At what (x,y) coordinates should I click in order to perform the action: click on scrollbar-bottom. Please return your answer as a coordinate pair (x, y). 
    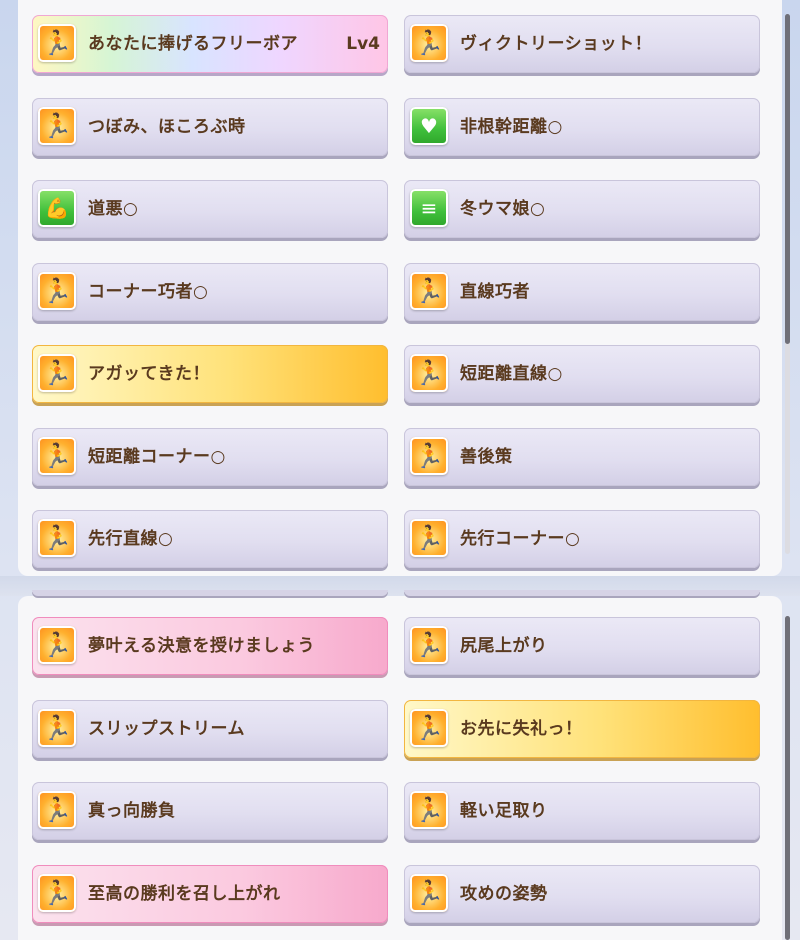
    Looking at the image, I should click on (787, 778).